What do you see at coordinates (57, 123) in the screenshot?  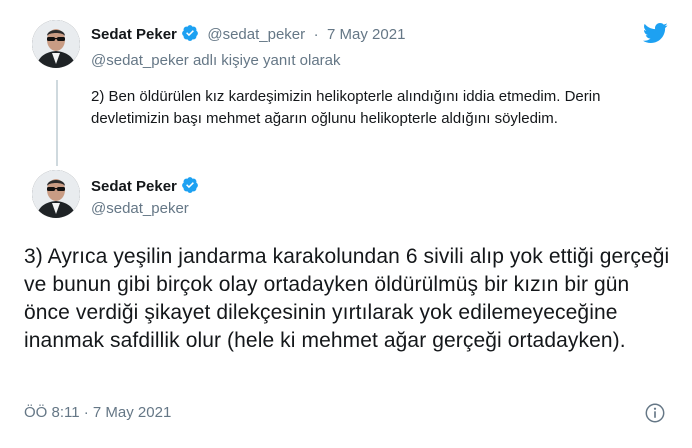 I see `thread-connector-line` at bounding box center [57, 123].